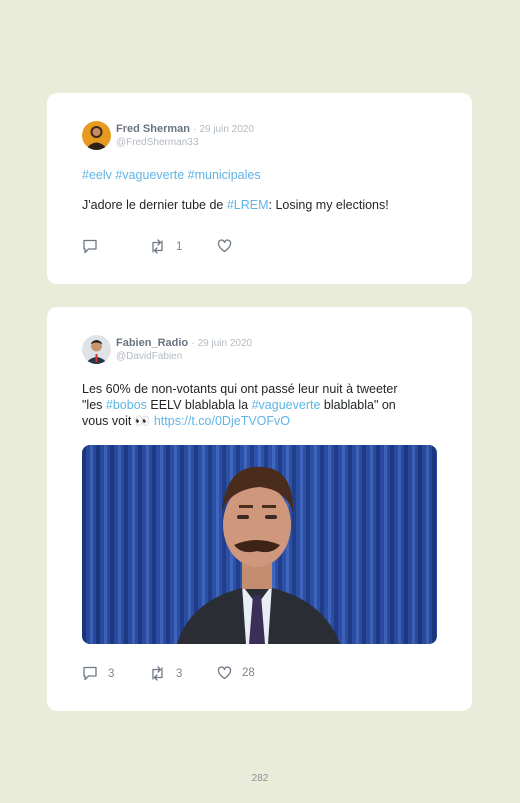 The height and width of the screenshot is (803, 520). What do you see at coordinates (94, 405) in the screenshot?
I see `text-segment: "les` at bounding box center [94, 405].